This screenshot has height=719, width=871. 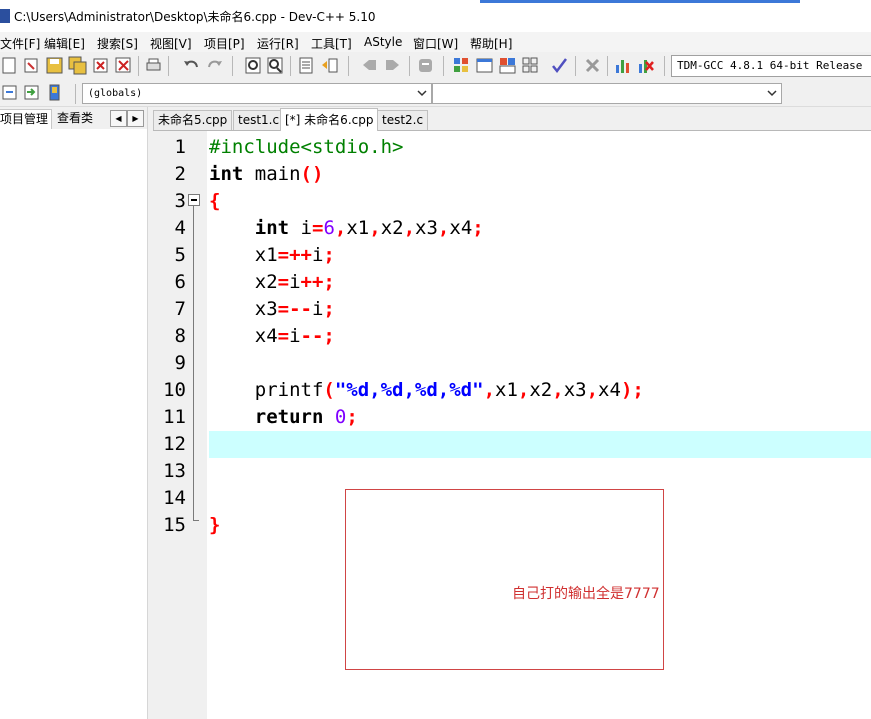 What do you see at coordinates (329, 228) in the screenshot?
I see `code-token: 6` at bounding box center [329, 228].